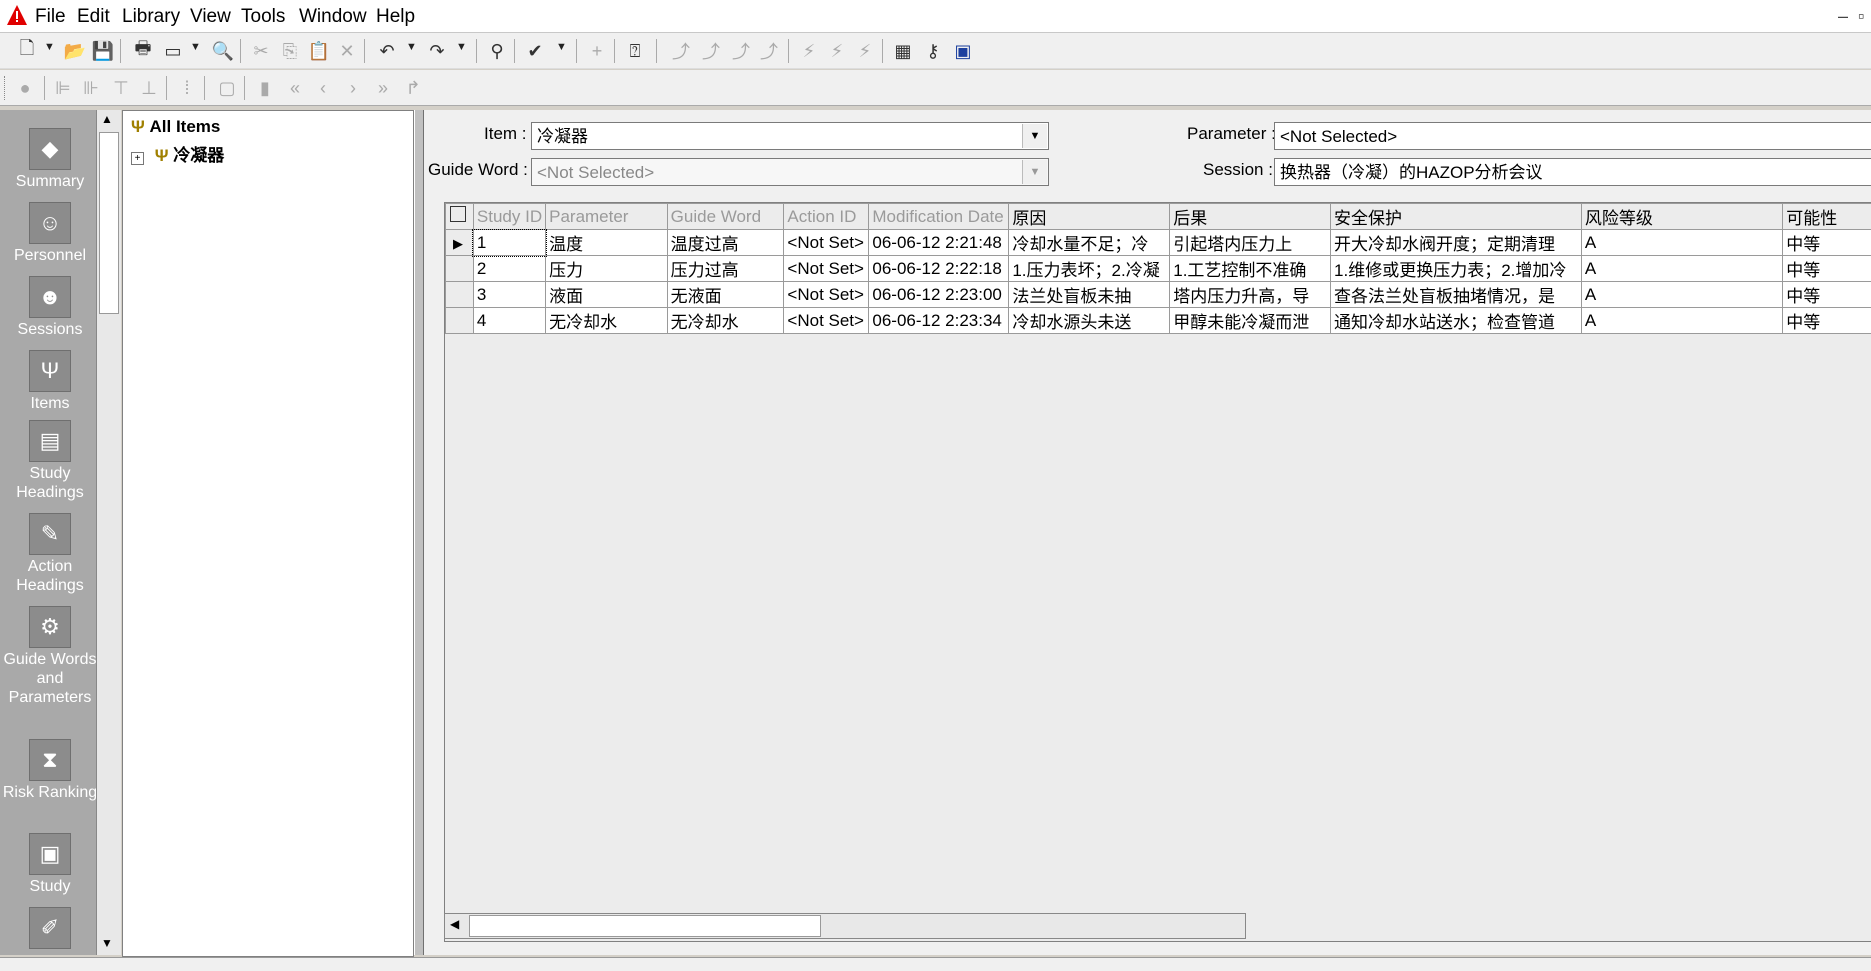  Describe the element at coordinates (460, 243) in the screenshot. I see `row-selector: ▶` at that location.